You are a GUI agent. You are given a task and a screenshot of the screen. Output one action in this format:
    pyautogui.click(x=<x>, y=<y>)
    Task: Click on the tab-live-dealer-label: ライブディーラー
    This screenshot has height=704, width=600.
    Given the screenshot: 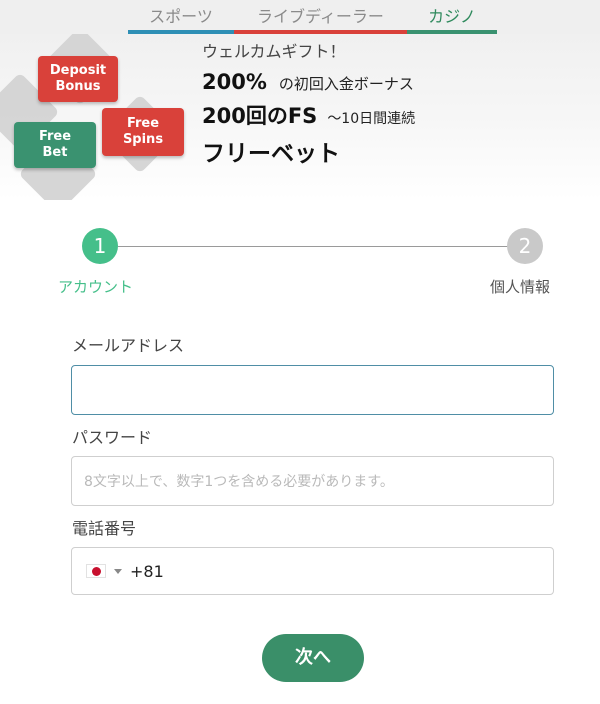 What is the action you would take?
    pyautogui.click(x=320, y=16)
    